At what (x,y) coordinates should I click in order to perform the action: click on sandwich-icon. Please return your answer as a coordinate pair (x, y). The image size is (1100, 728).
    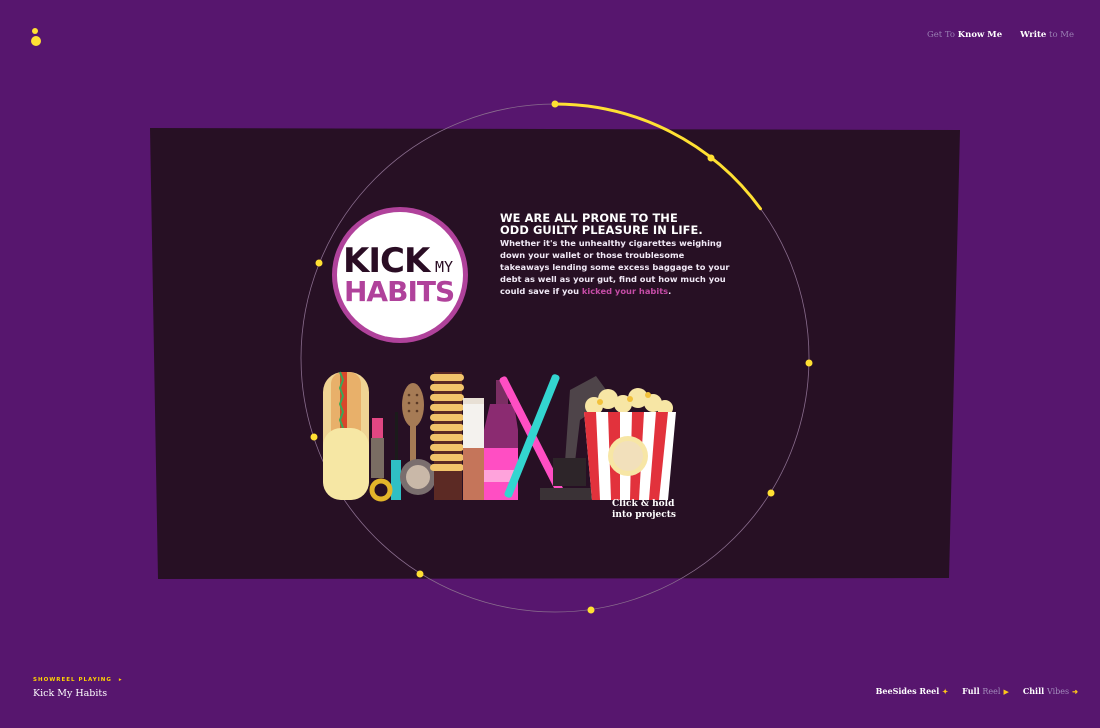
    Looking at the image, I should click on (346, 435).